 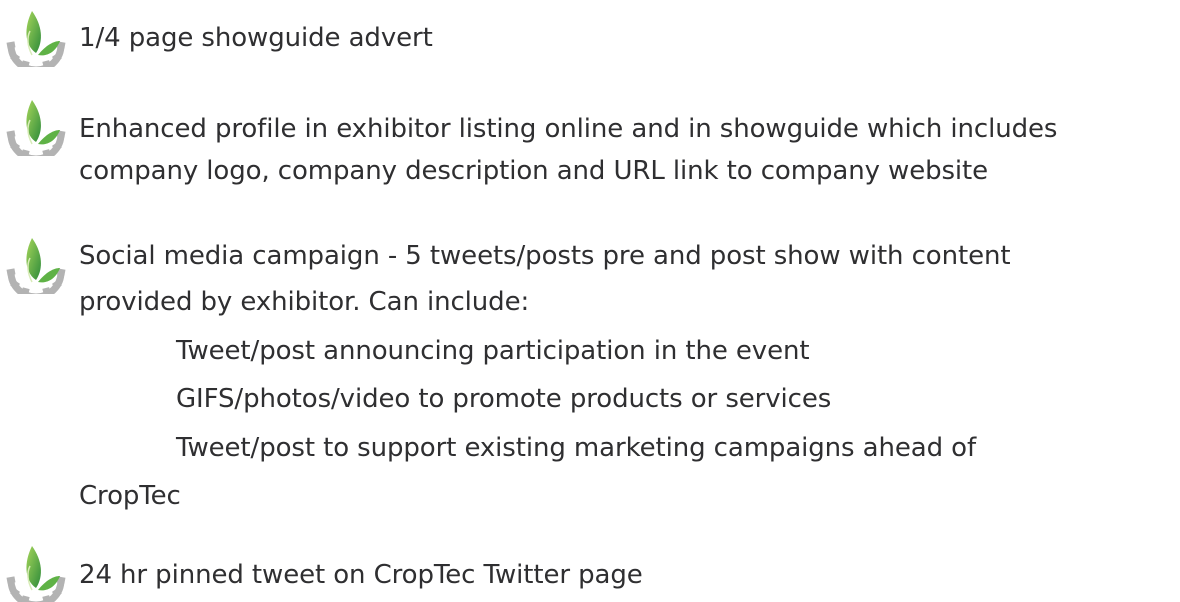 What do you see at coordinates (256, 38) in the screenshot?
I see `benefit-text: 1/4 page showguide advert` at bounding box center [256, 38].